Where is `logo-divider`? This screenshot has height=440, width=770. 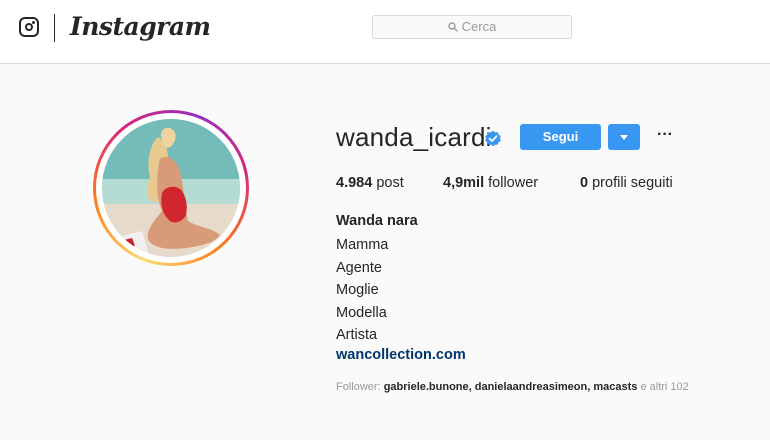 logo-divider is located at coordinates (54, 28).